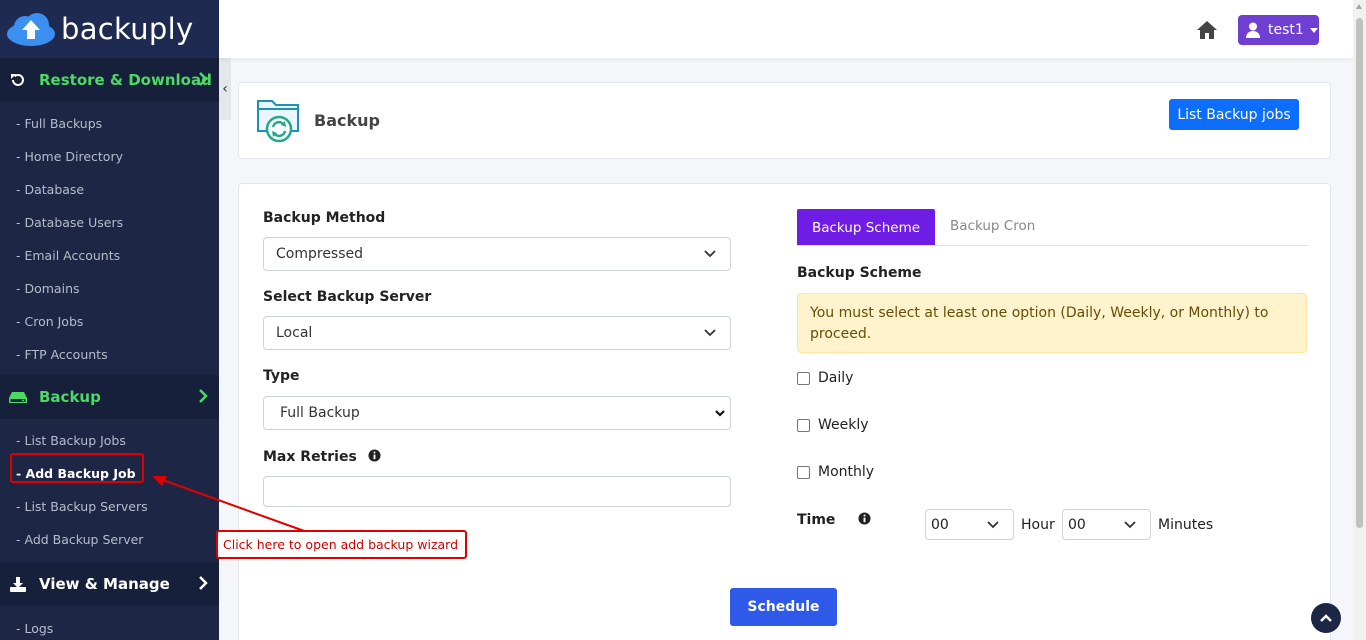  Describe the element at coordinates (866, 227) in the screenshot. I see `tab-backup-scheme: Backup Scheme` at that location.